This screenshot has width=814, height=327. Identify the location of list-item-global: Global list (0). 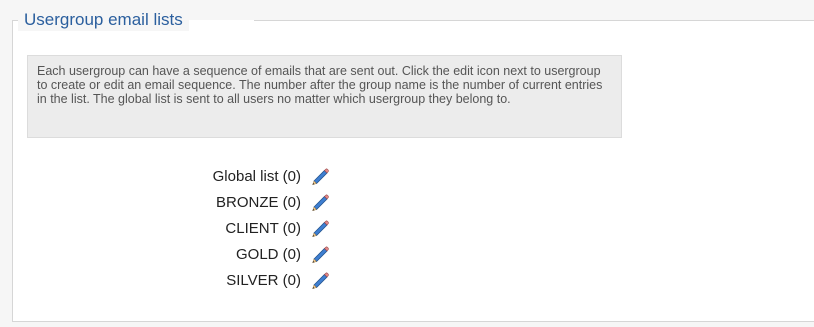
(170, 176).